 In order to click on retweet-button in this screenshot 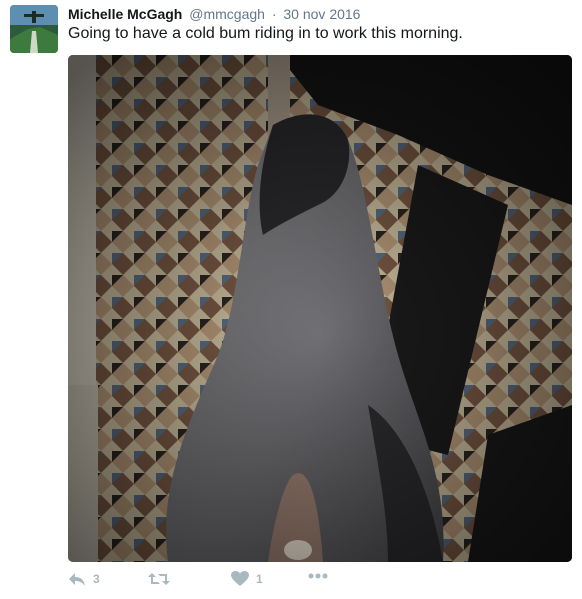, I will do `click(159, 579)`.